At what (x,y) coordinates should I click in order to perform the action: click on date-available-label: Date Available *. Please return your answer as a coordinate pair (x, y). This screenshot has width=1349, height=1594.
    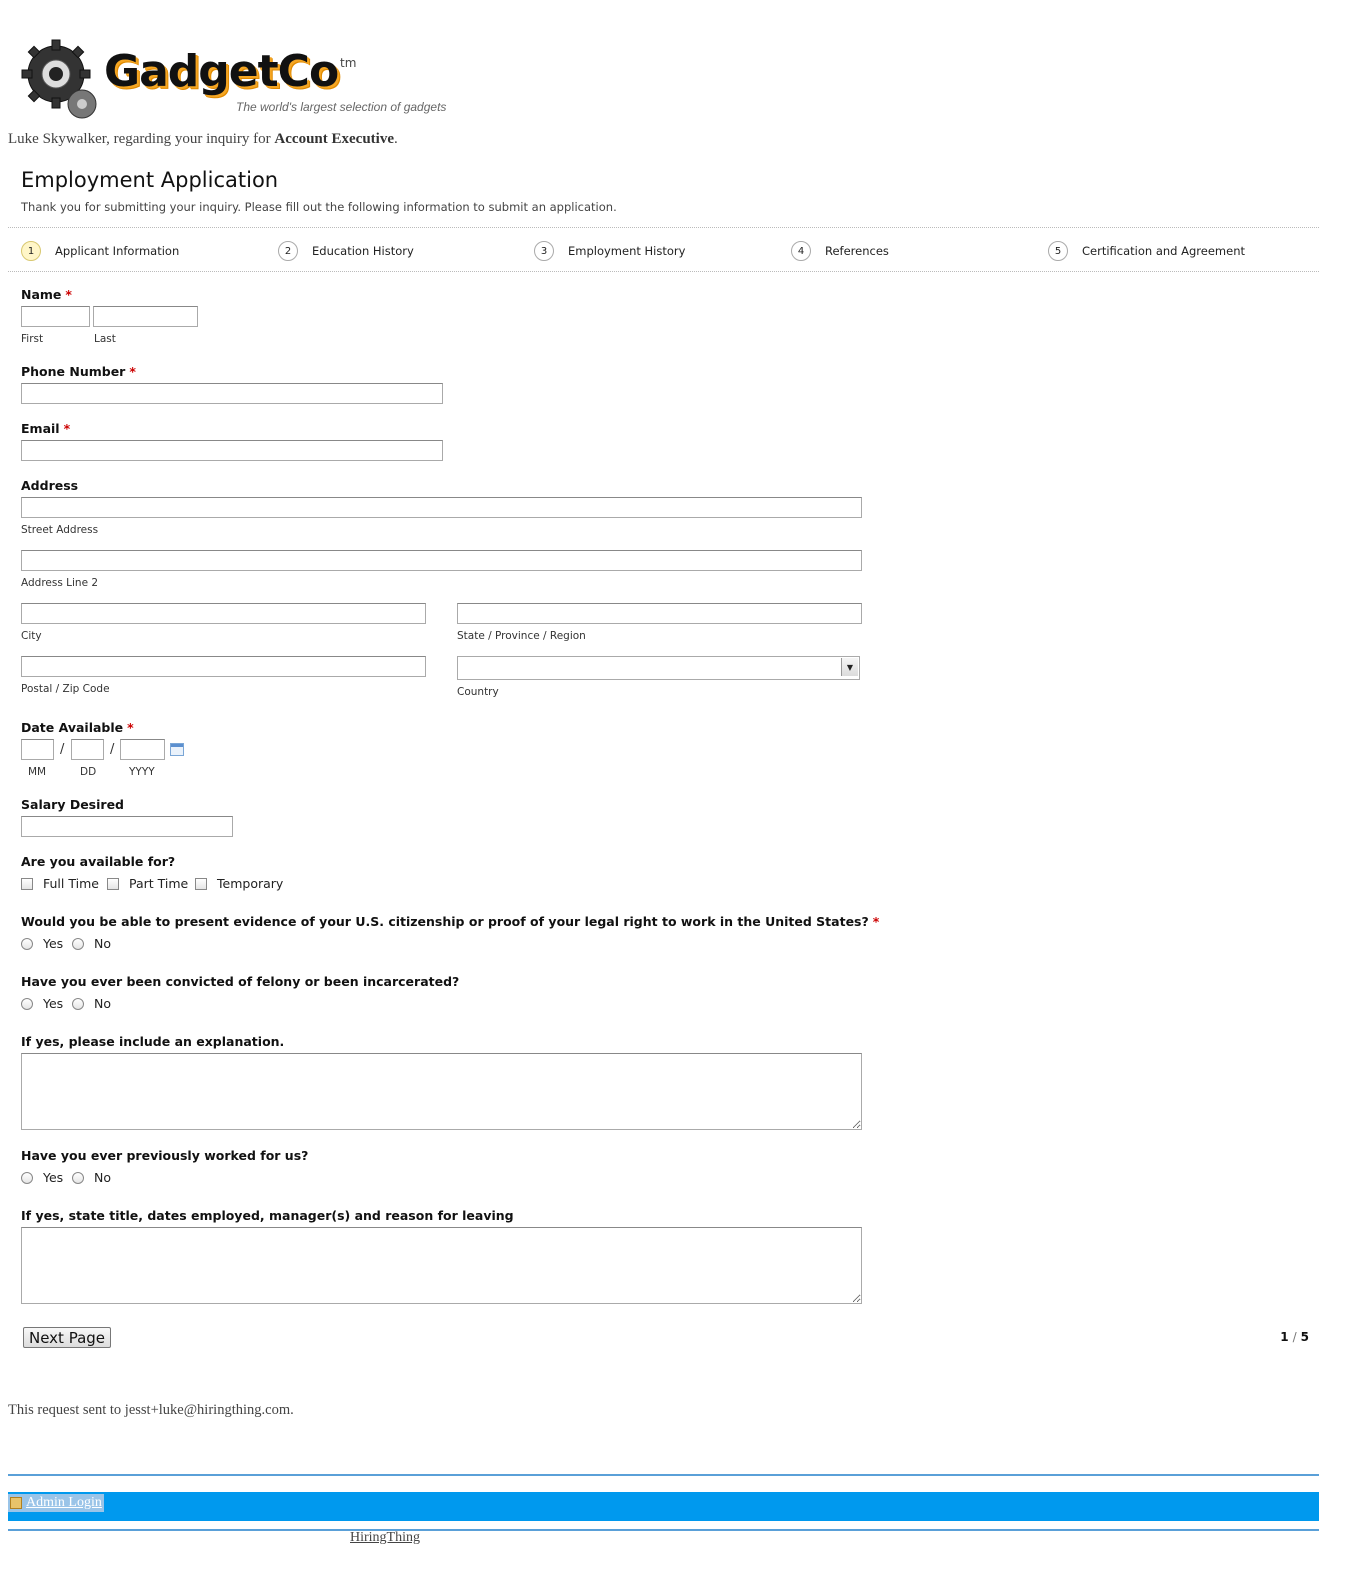
    Looking at the image, I should click on (77, 727).